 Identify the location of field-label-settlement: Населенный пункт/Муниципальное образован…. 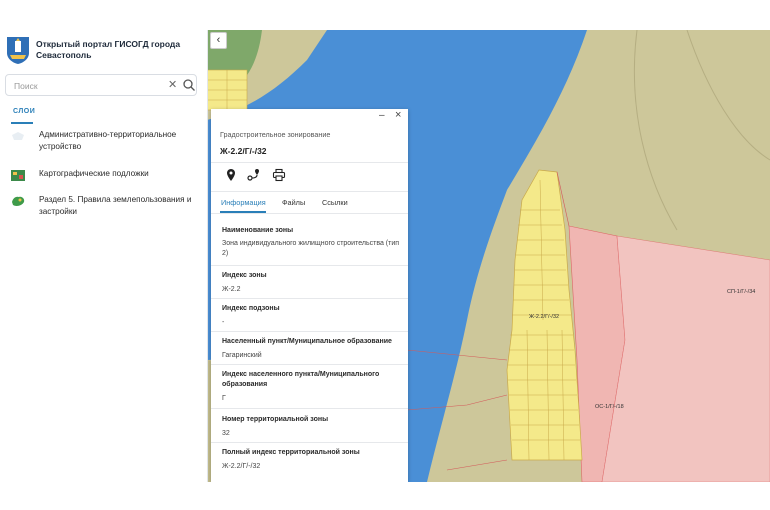
(307, 341).